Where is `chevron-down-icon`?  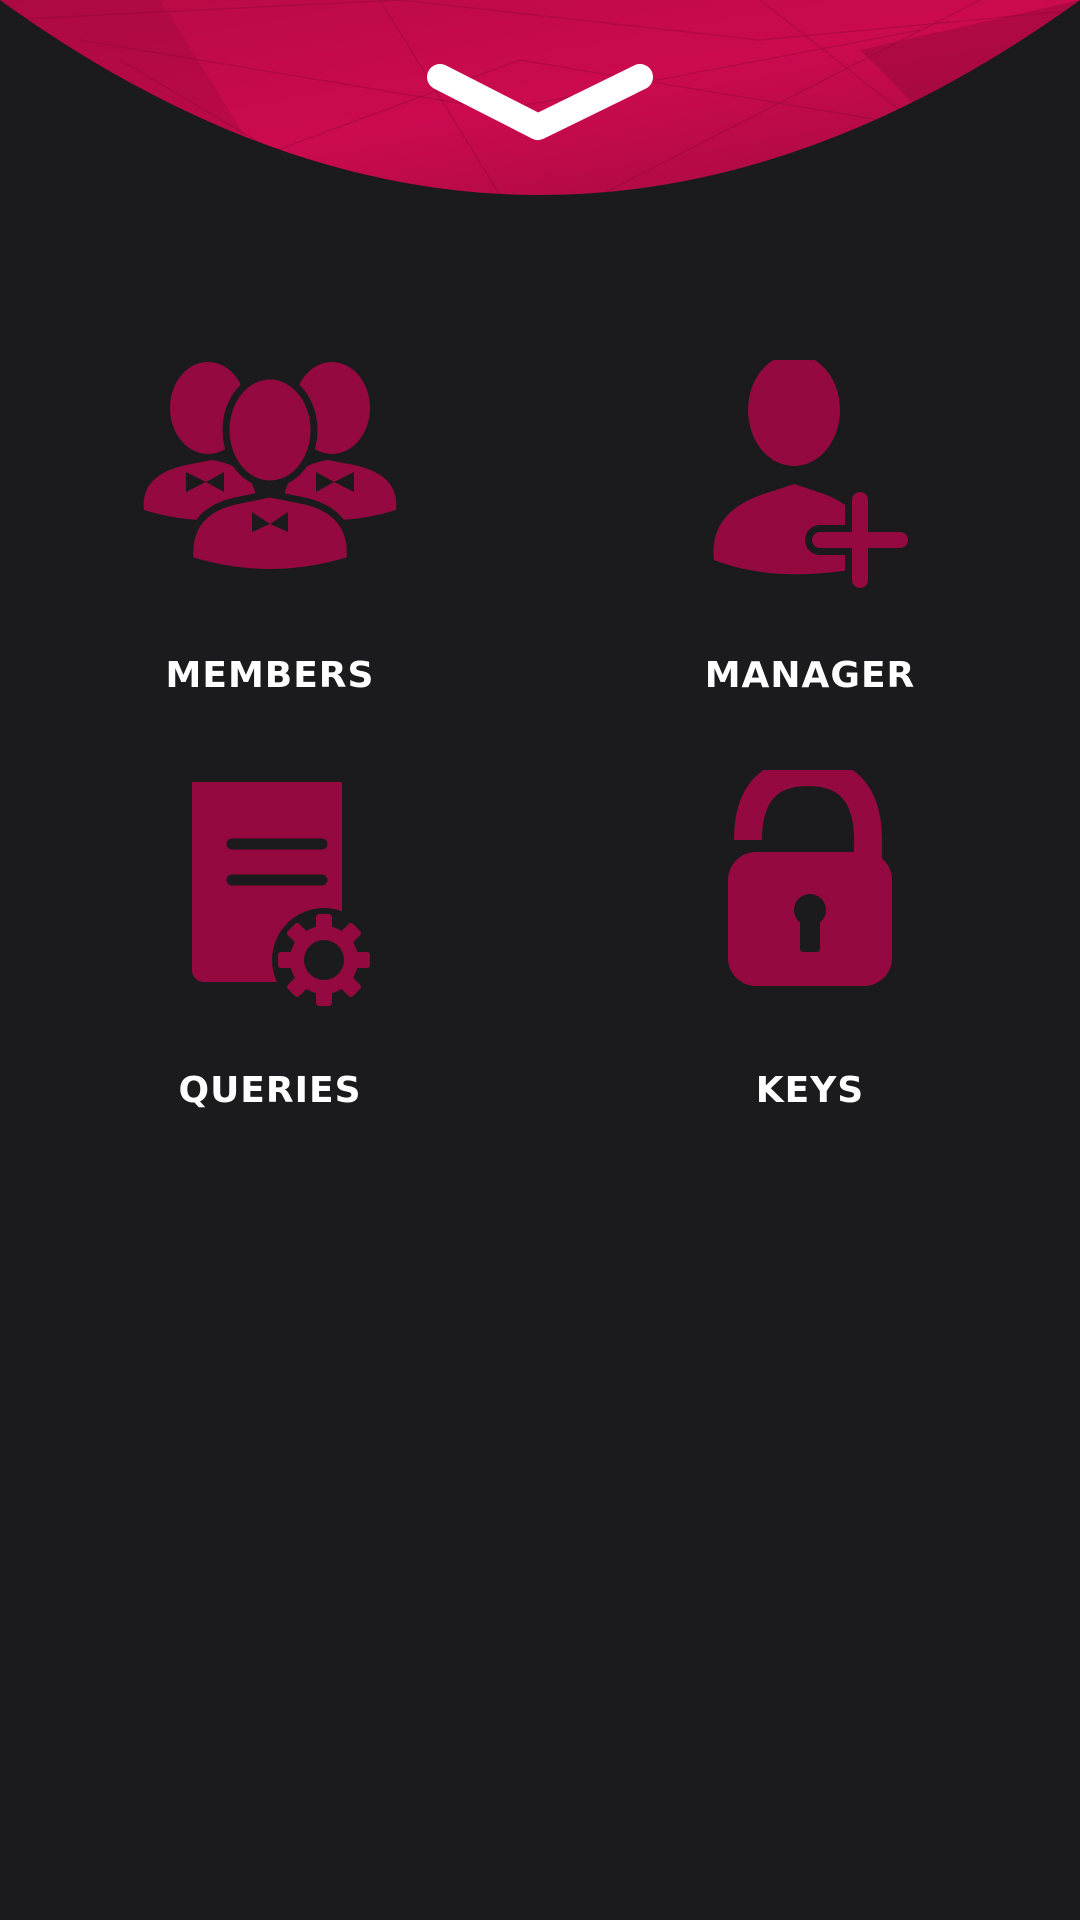
chevron-down-icon is located at coordinates (540, 102).